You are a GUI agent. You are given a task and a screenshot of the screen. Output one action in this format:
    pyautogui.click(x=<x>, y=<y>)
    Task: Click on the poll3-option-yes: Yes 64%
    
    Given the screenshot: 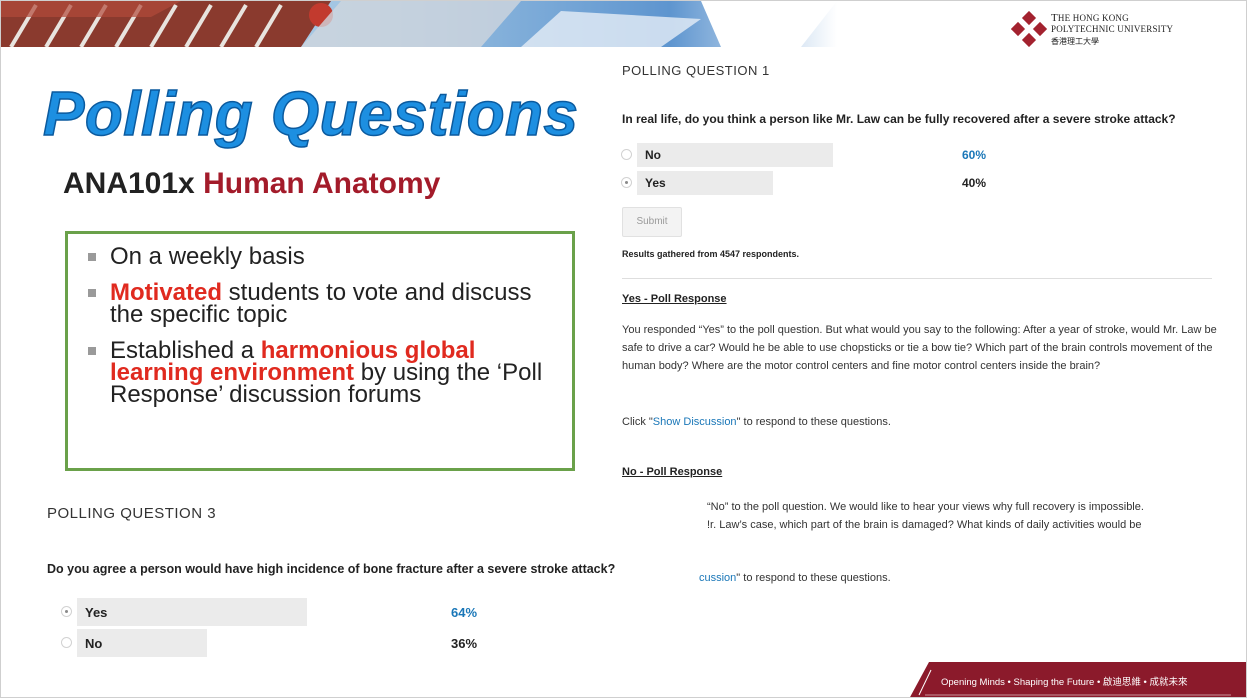 What is the action you would take?
    pyautogui.click(x=279, y=612)
    